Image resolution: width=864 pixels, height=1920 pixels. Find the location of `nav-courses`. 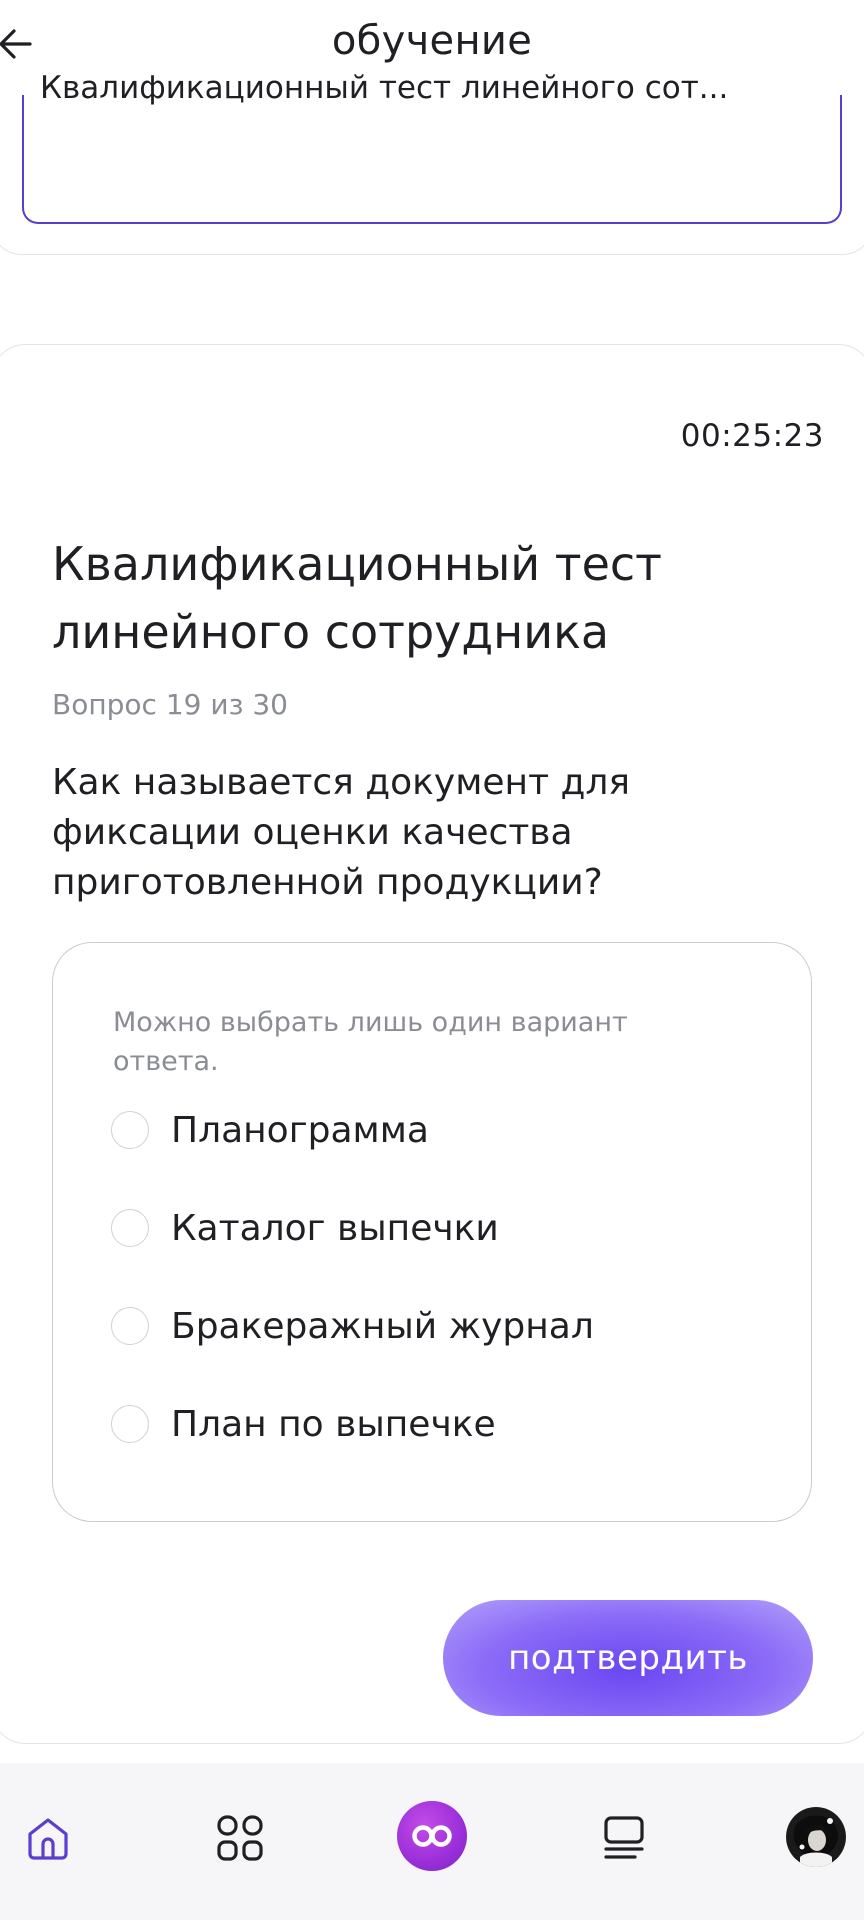

nav-courses is located at coordinates (624, 1838).